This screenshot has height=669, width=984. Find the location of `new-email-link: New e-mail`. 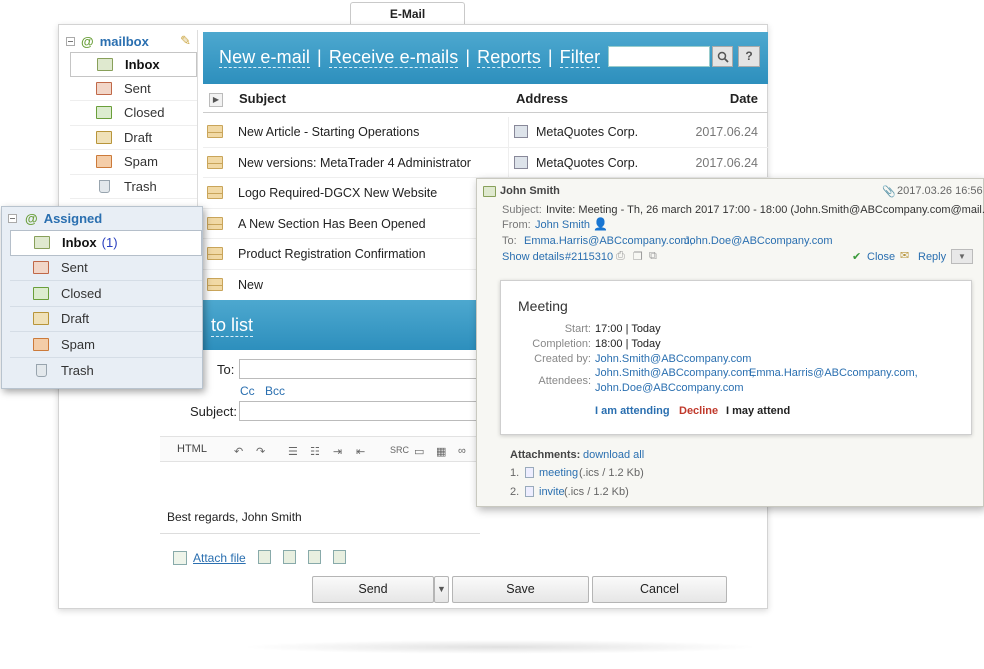

new-email-link: New e-mail is located at coordinates (265, 57).